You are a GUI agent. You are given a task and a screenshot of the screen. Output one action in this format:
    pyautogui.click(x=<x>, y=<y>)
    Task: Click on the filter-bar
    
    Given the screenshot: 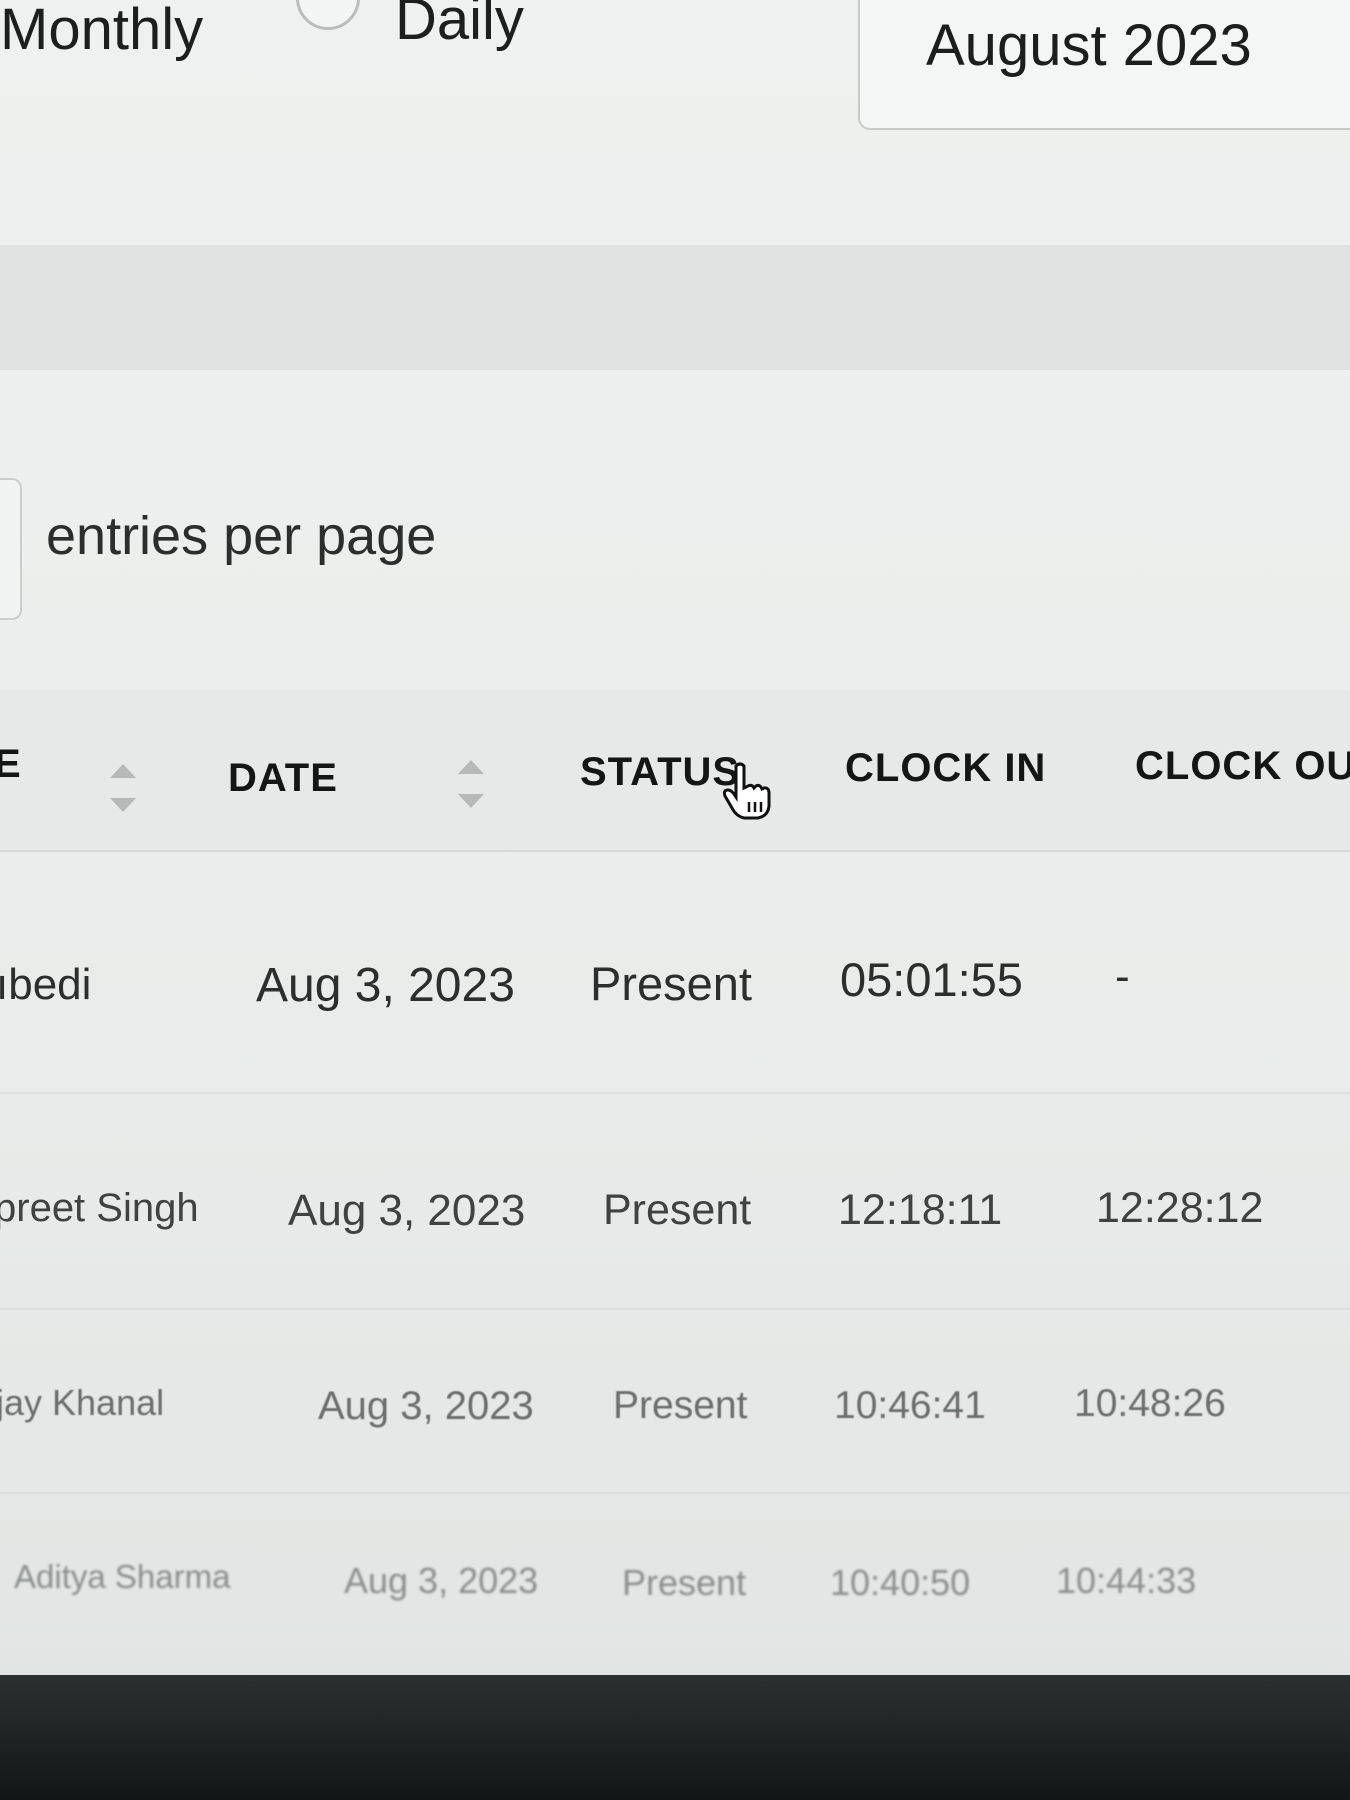 What is the action you would take?
    pyautogui.click(x=675, y=307)
    